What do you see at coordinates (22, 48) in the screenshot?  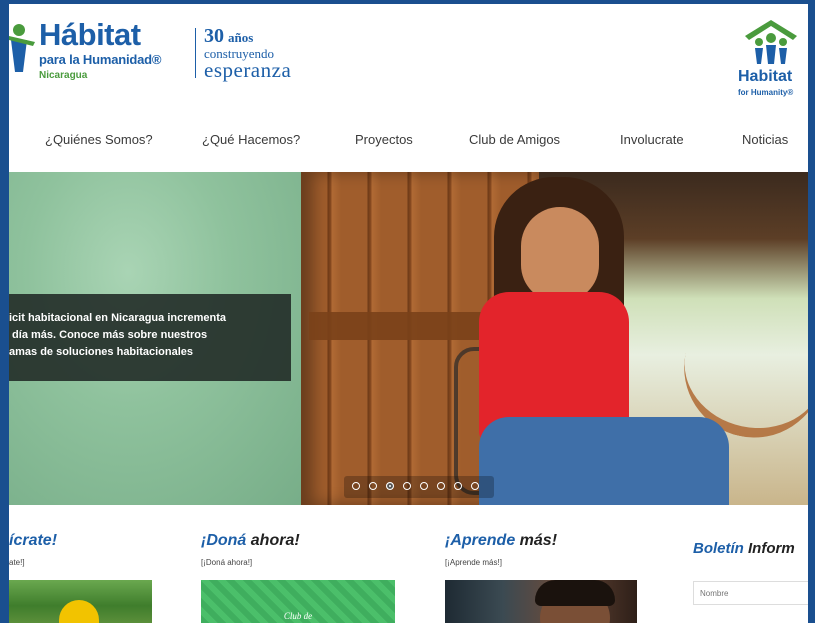 I see `person-figure-icon` at bounding box center [22, 48].